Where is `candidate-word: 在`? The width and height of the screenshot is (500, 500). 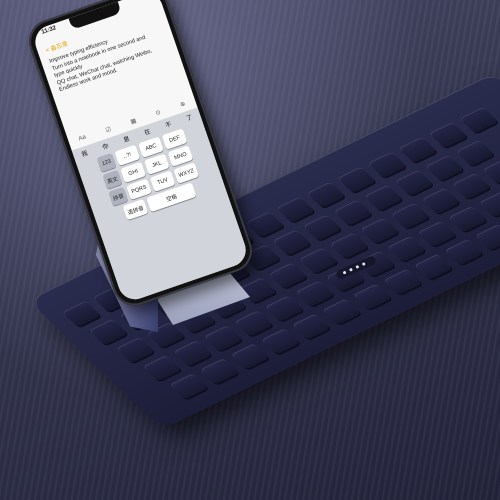 candidate-word: 在 is located at coordinates (147, 131).